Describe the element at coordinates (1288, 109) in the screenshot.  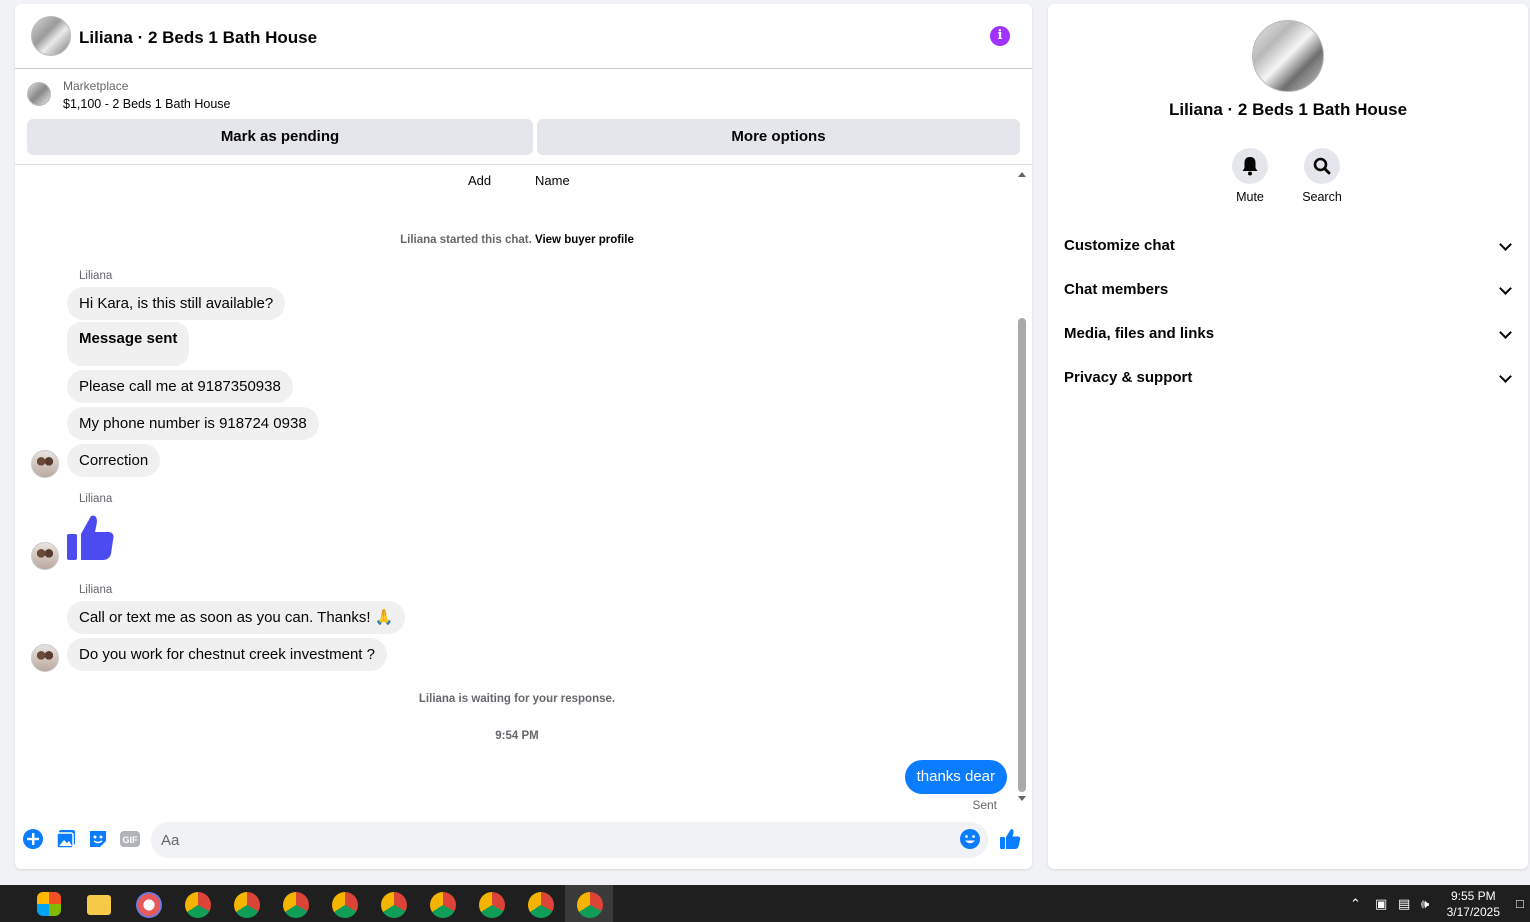
I see `details-title: Liliana · 2 Beds 1 Bath House` at that location.